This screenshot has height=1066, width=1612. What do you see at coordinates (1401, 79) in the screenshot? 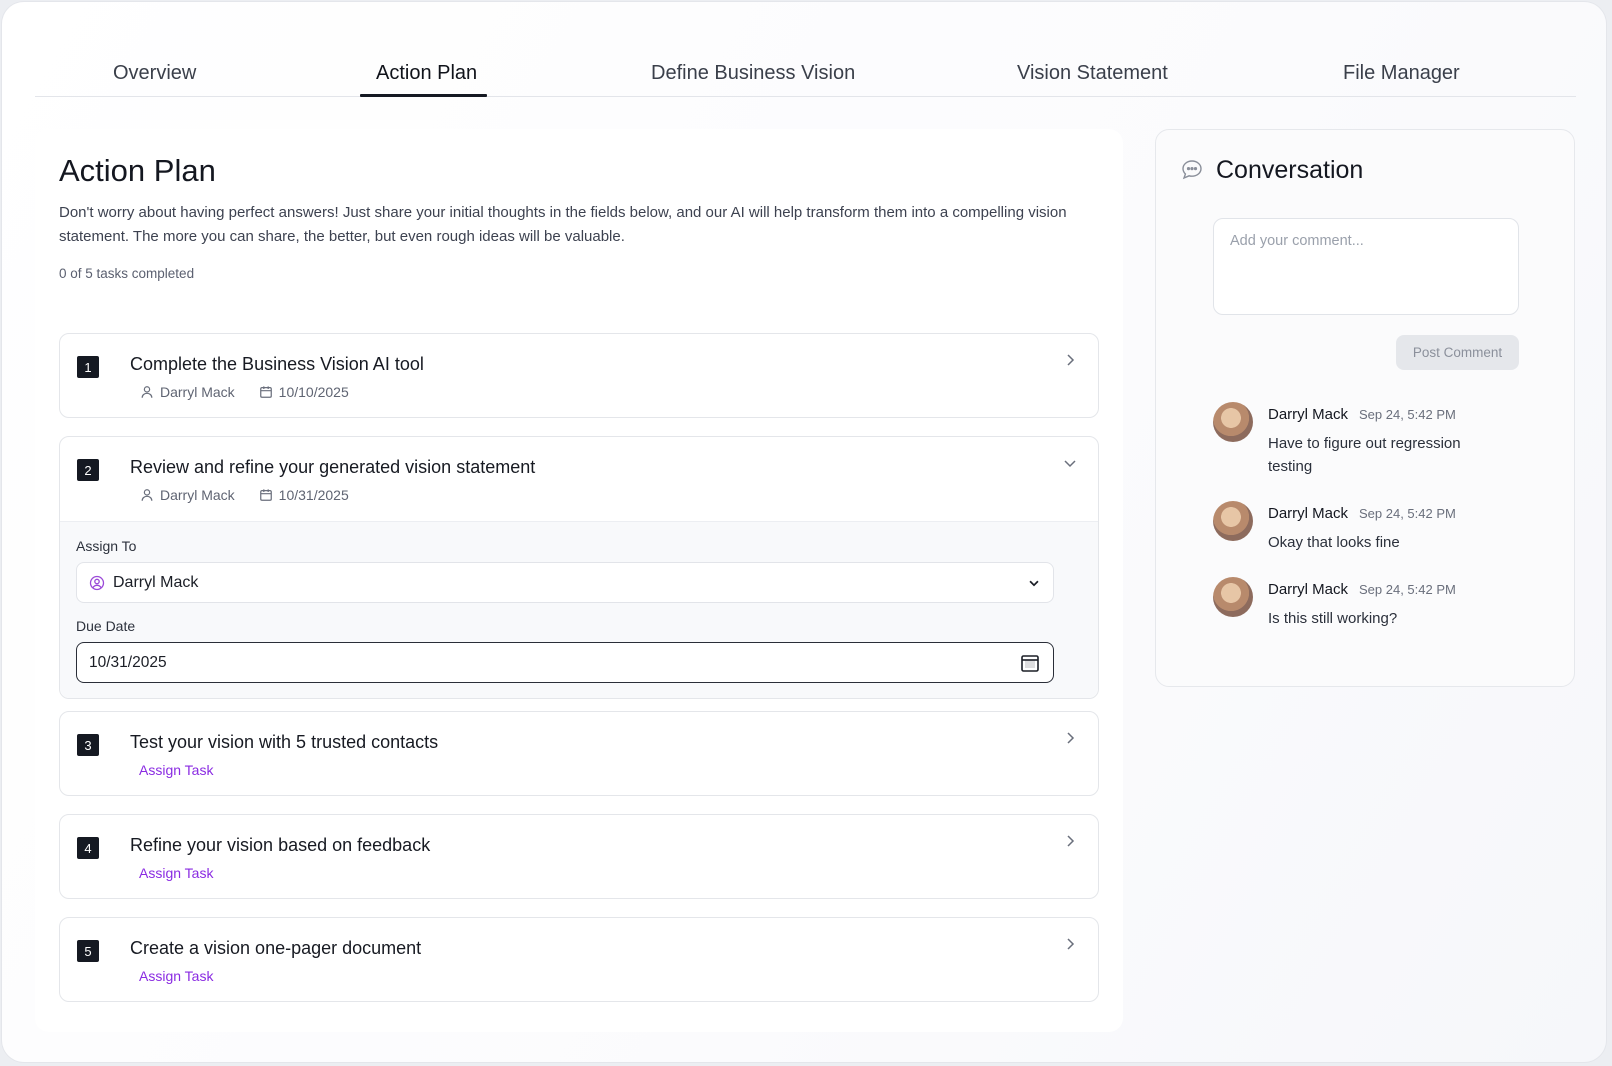
I see `tab-file-manager: File Manager` at bounding box center [1401, 79].